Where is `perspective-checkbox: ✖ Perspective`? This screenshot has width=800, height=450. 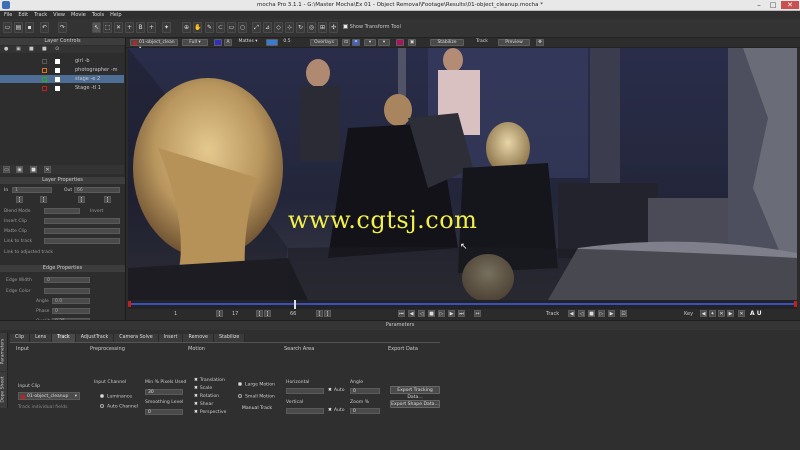
perspective-checkbox: ✖ Perspective is located at coordinates (210, 412).